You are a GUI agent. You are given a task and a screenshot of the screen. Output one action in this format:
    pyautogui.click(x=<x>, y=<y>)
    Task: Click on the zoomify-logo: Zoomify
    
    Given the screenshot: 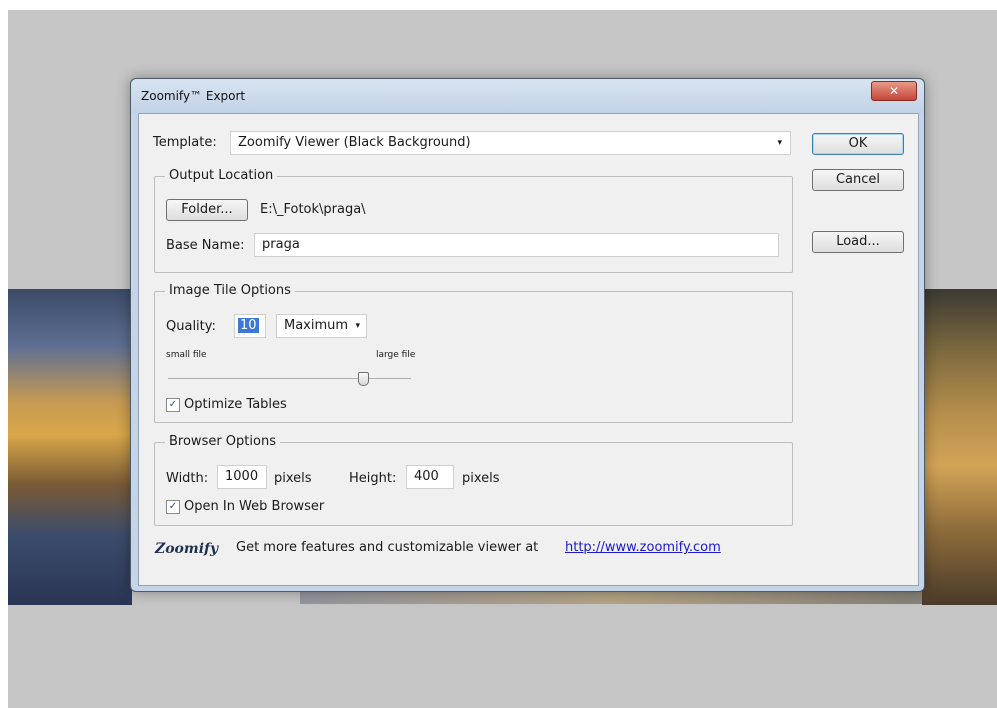 What is the action you would take?
    pyautogui.click(x=187, y=549)
    